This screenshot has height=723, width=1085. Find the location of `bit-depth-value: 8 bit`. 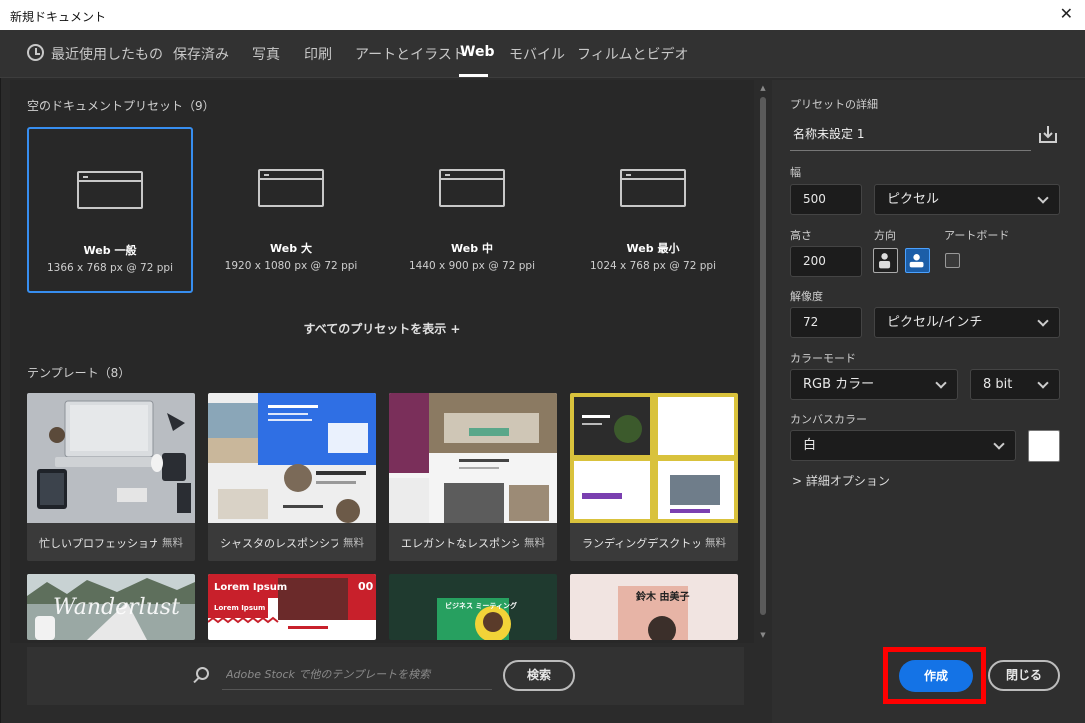

bit-depth-value: 8 bit is located at coordinates (998, 384).